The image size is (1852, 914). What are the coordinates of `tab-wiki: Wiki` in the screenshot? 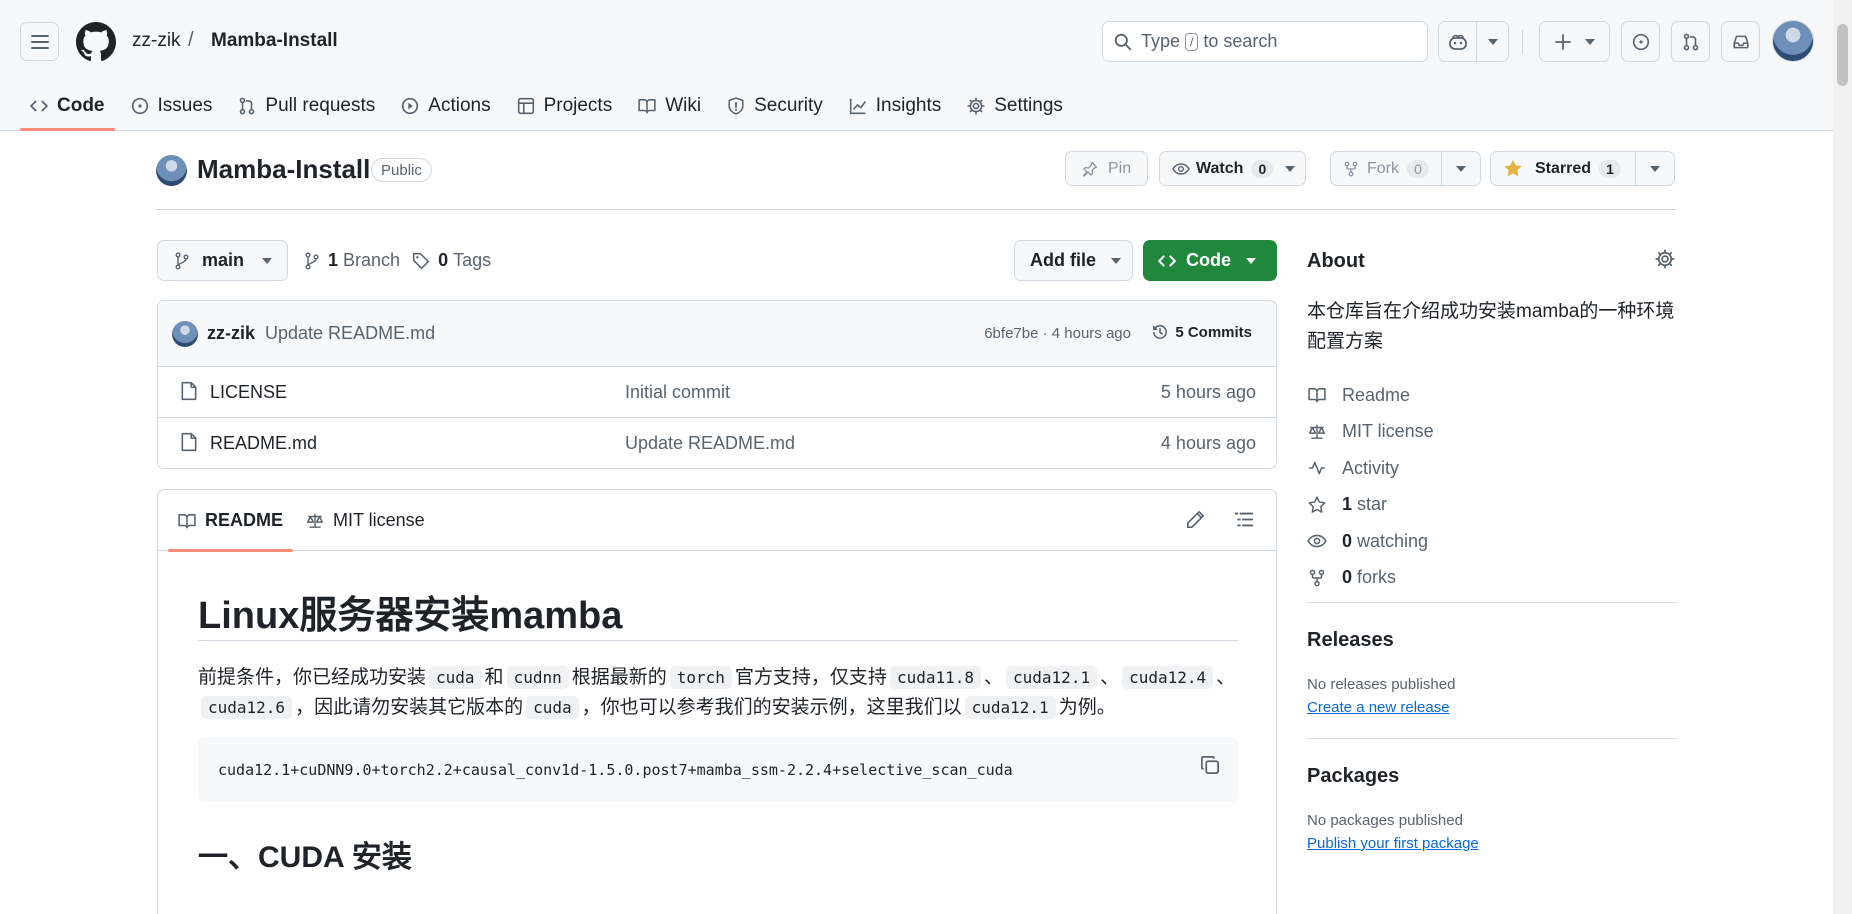 It's located at (669, 106).